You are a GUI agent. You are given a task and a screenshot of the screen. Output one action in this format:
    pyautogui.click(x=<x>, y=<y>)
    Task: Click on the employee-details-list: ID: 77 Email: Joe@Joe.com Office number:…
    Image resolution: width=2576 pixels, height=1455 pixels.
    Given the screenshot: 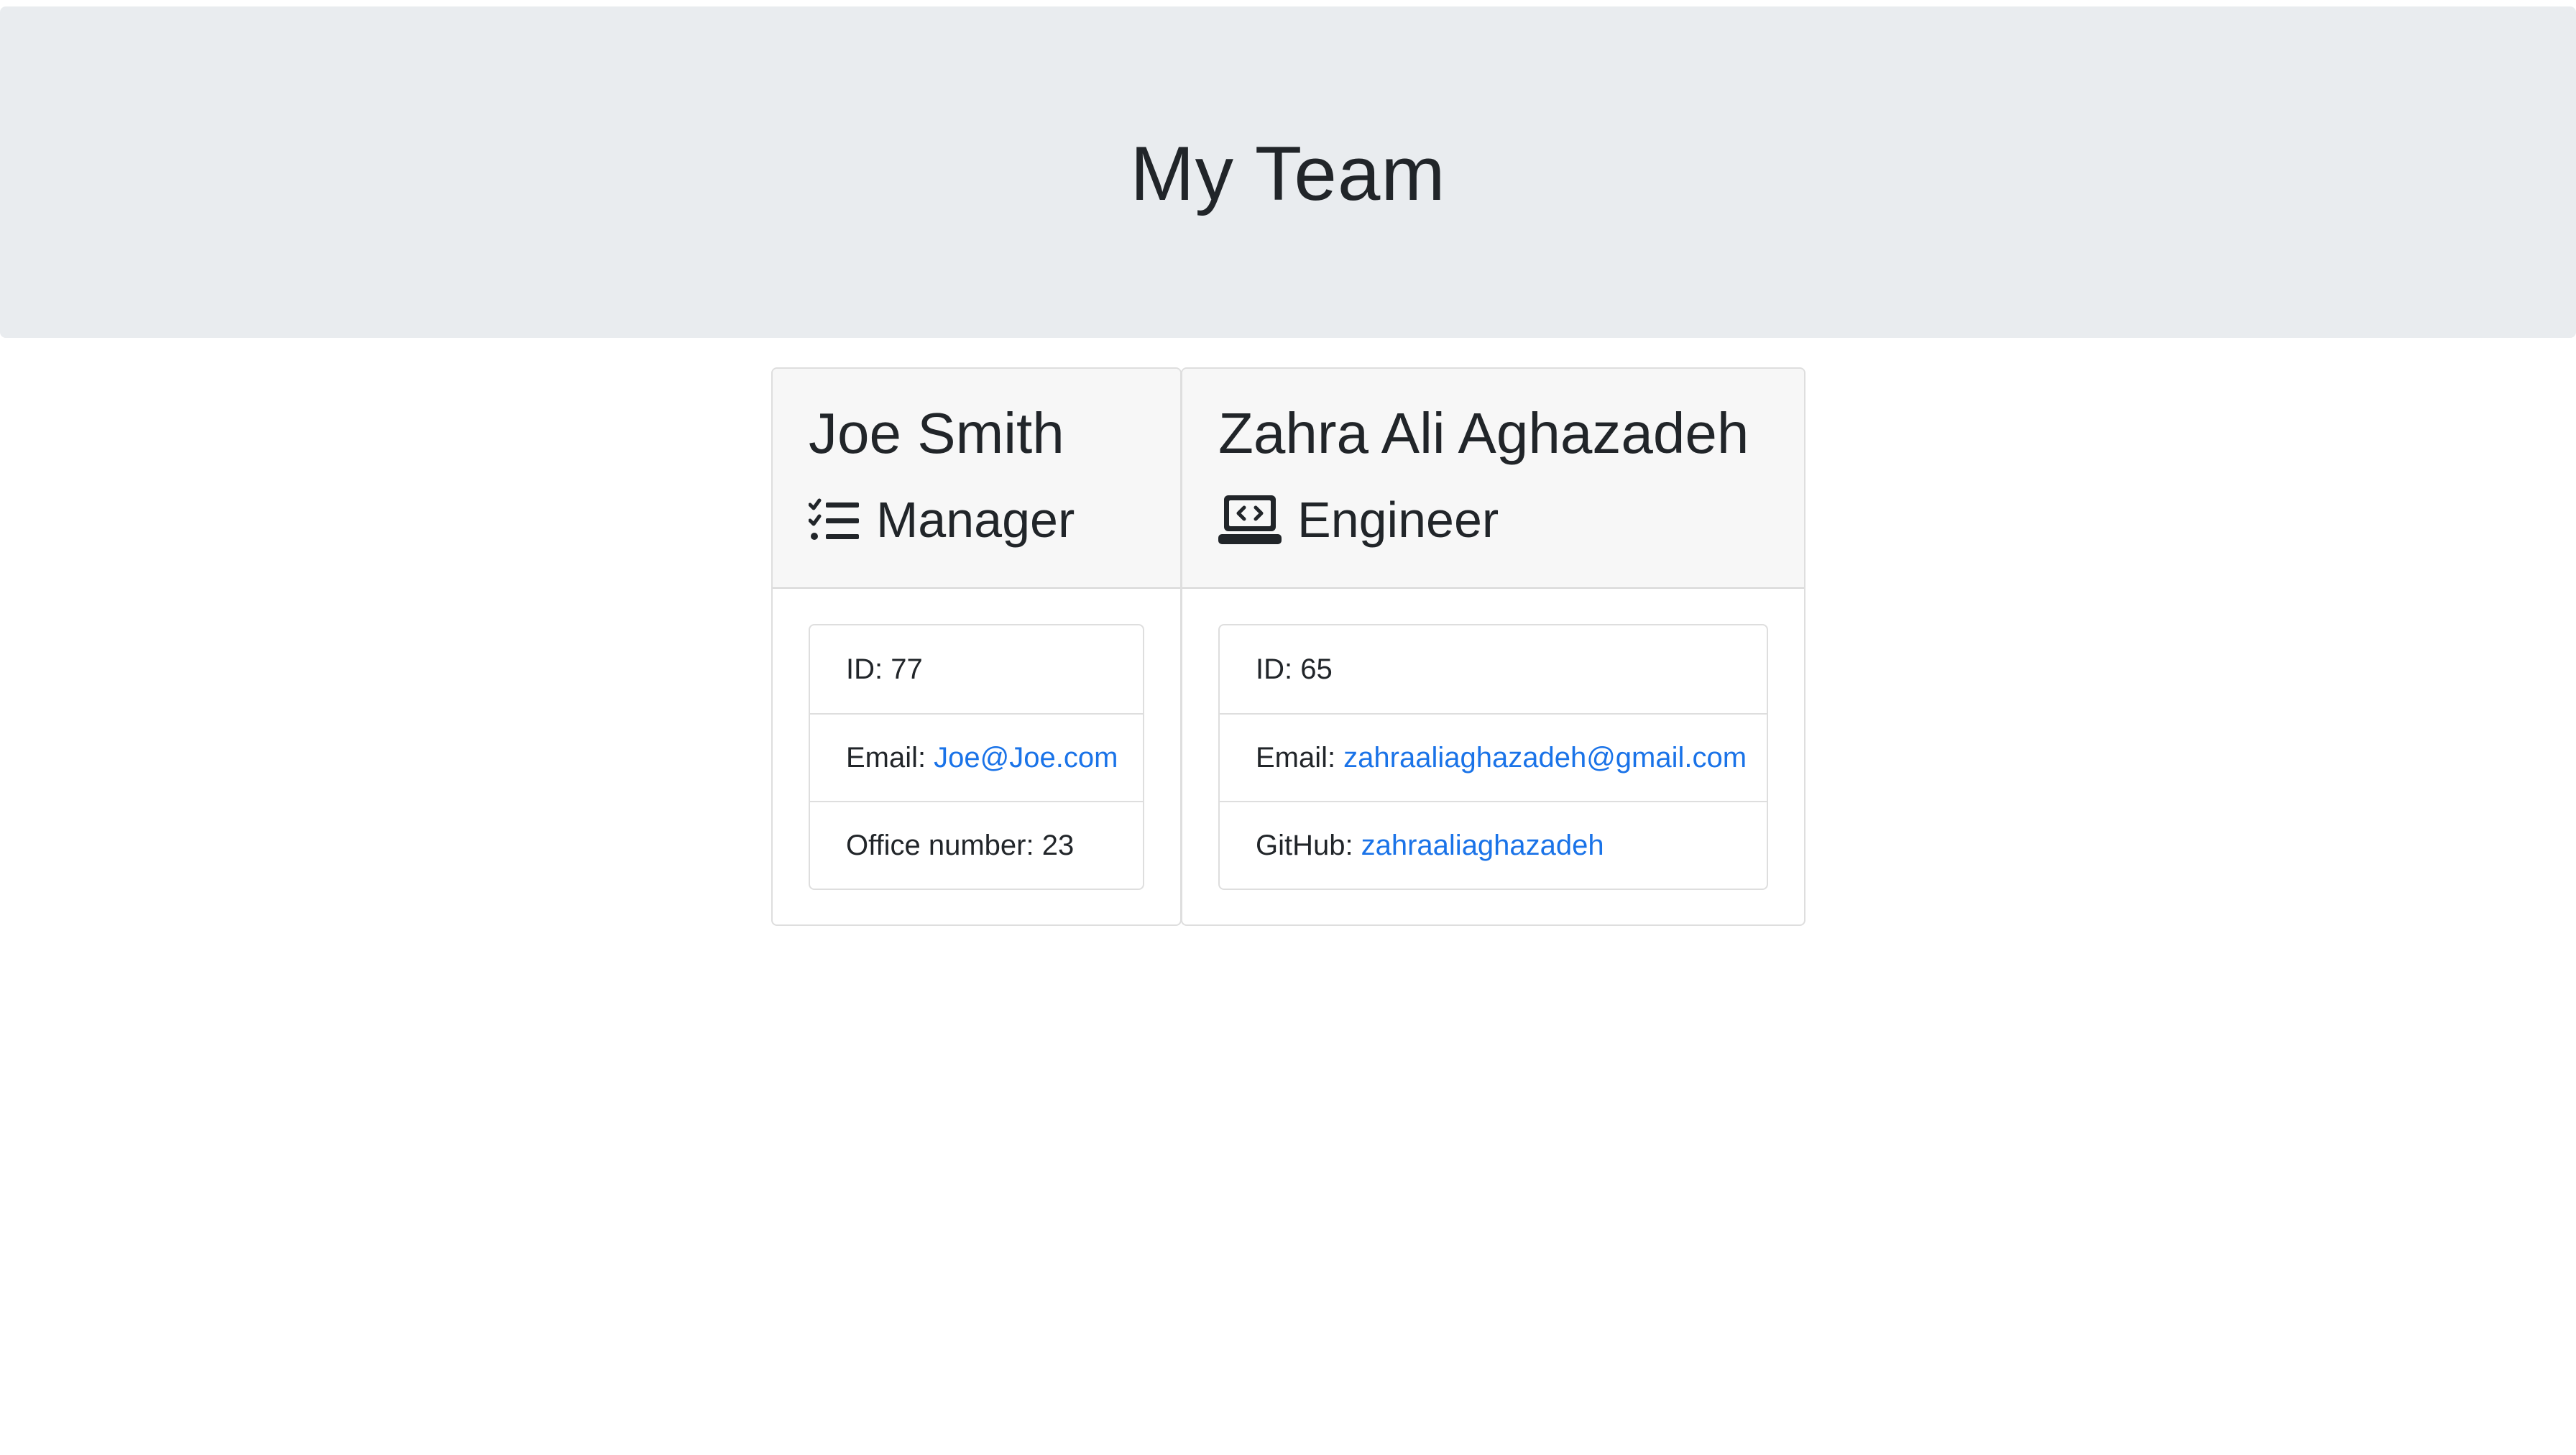 What is the action you would take?
    pyautogui.click(x=976, y=757)
    